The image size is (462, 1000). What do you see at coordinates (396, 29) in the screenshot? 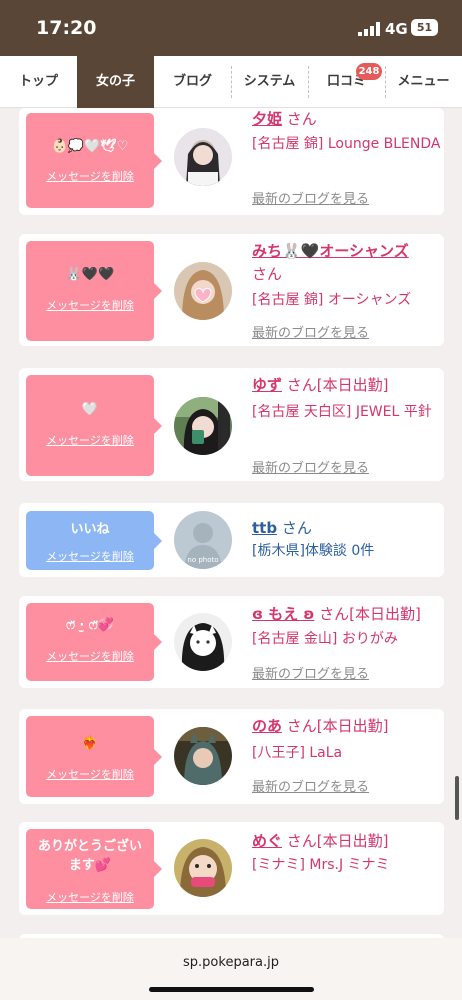
I see `network-label: 4G` at bounding box center [396, 29].